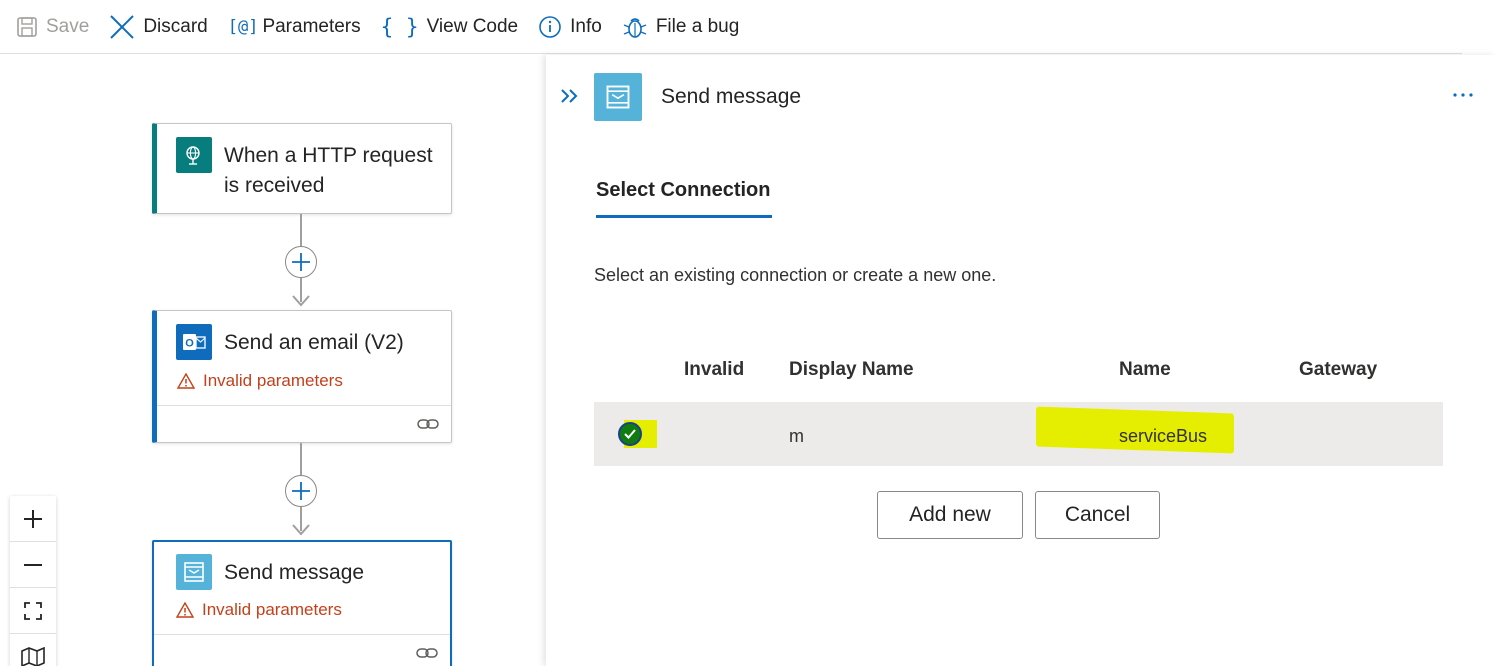 Image resolution: width=1496 pixels, height=666 pixels. I want to click on parameters-button: [@] Parameters, so click(294, 27).